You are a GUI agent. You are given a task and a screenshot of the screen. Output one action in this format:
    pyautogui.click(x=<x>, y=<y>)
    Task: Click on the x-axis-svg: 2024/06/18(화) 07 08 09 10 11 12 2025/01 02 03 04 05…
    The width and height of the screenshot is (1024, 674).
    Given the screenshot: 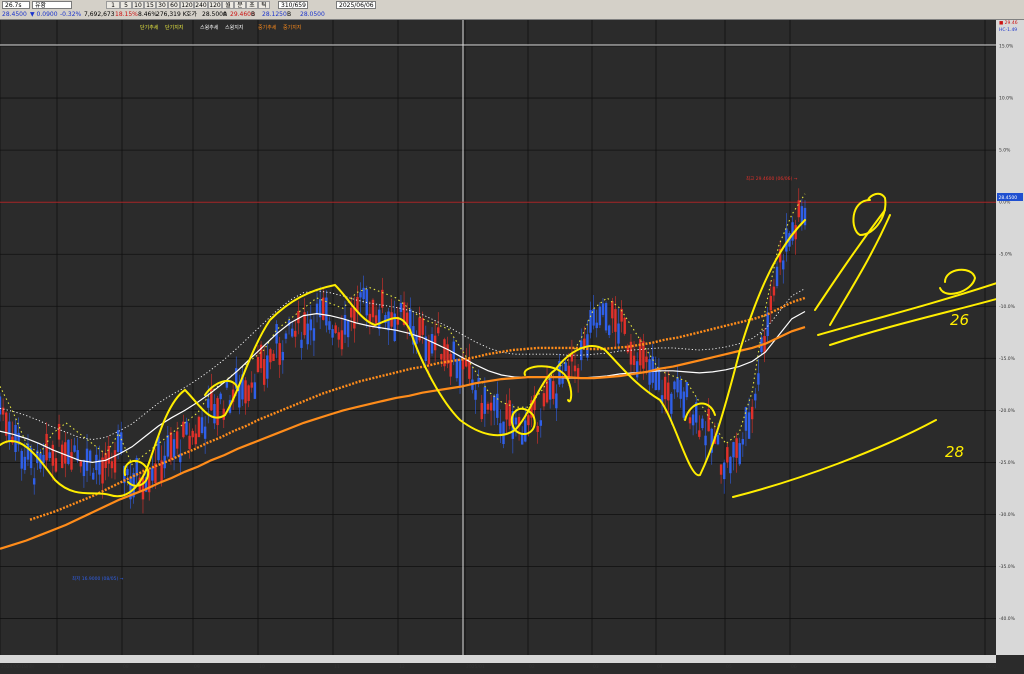 What is the action you would take?
    pyautogui.click(x=500, y=667)
    